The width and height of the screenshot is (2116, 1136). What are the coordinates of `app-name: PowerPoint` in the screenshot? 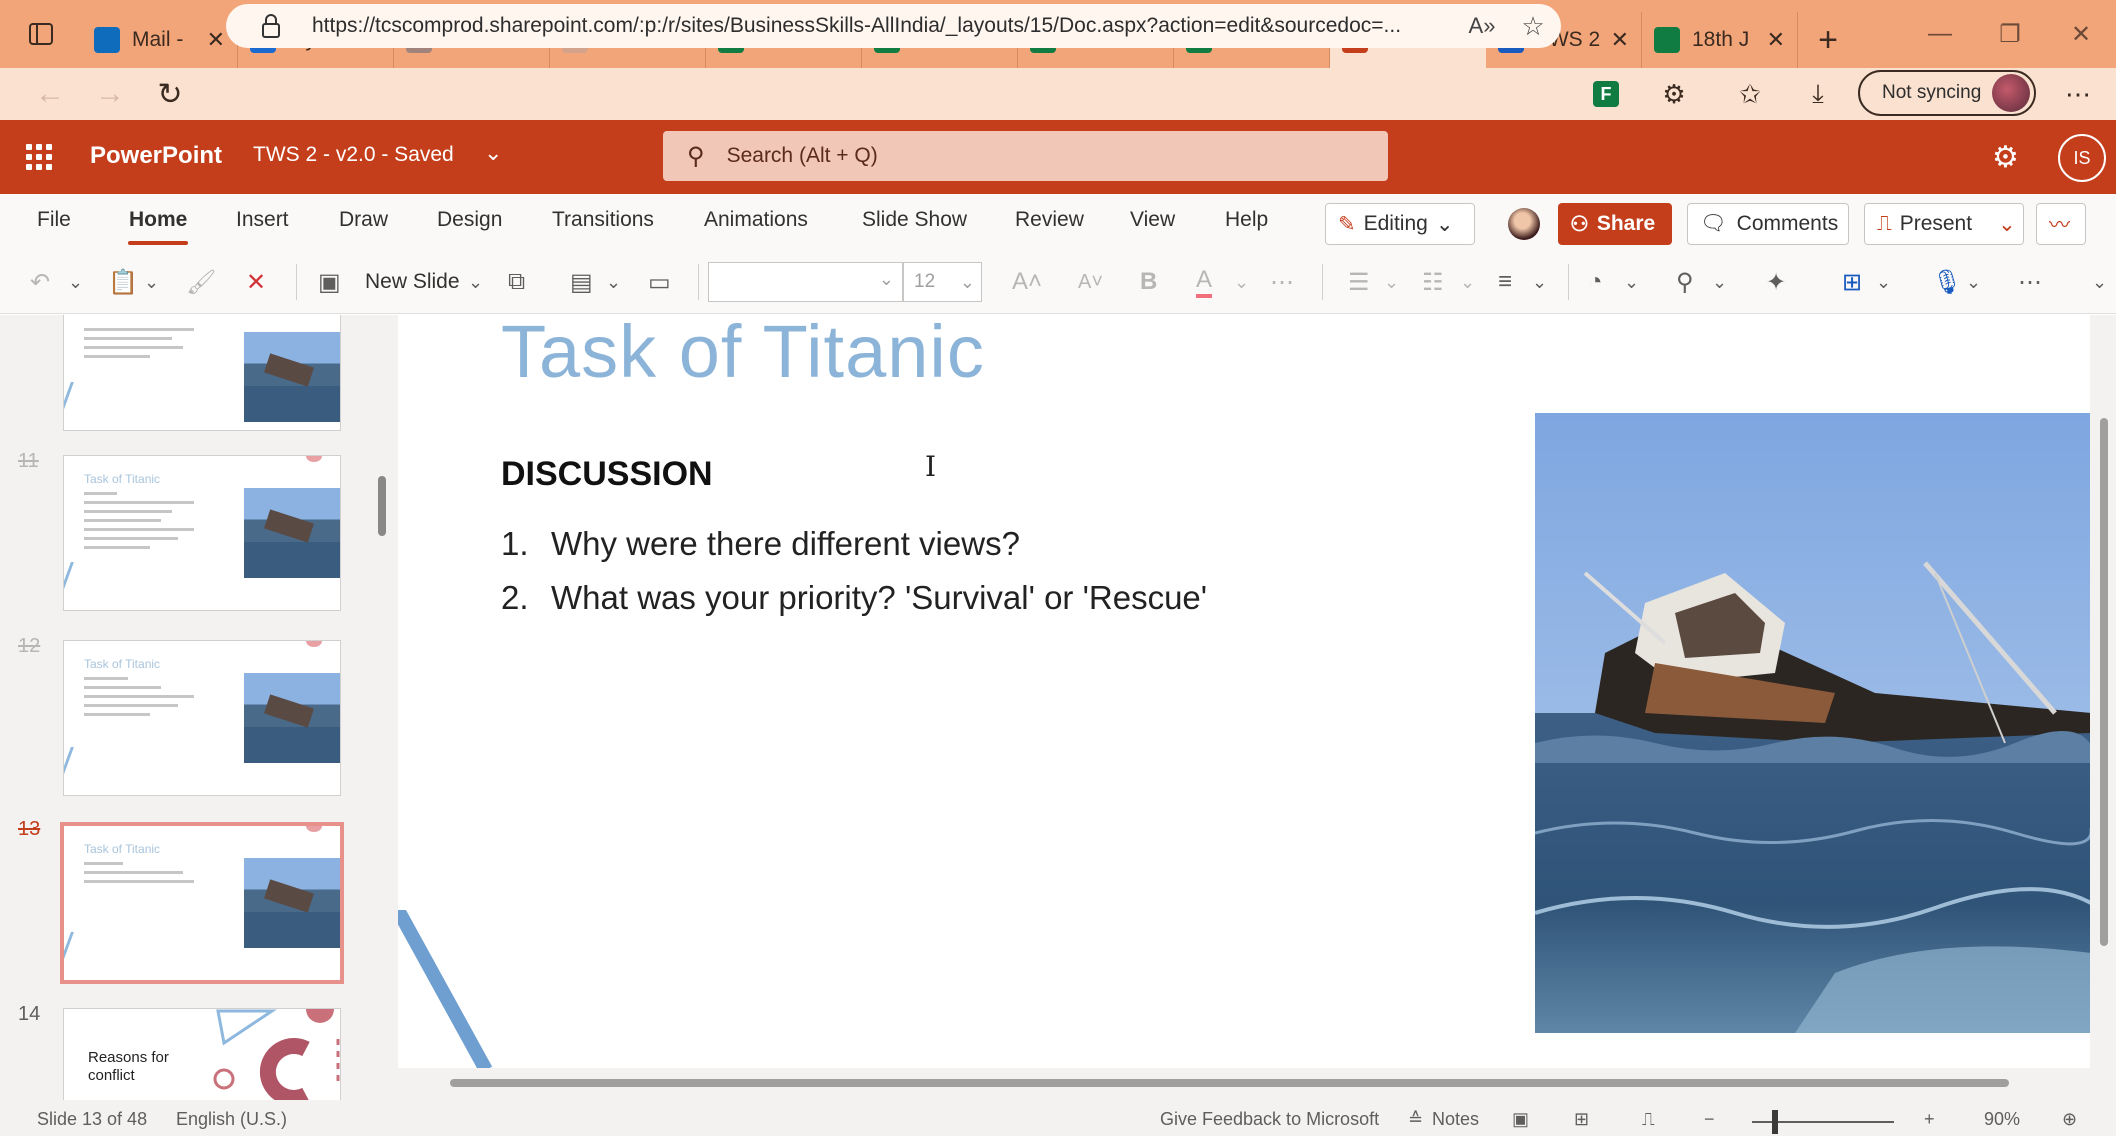 It's located at (156, 156).